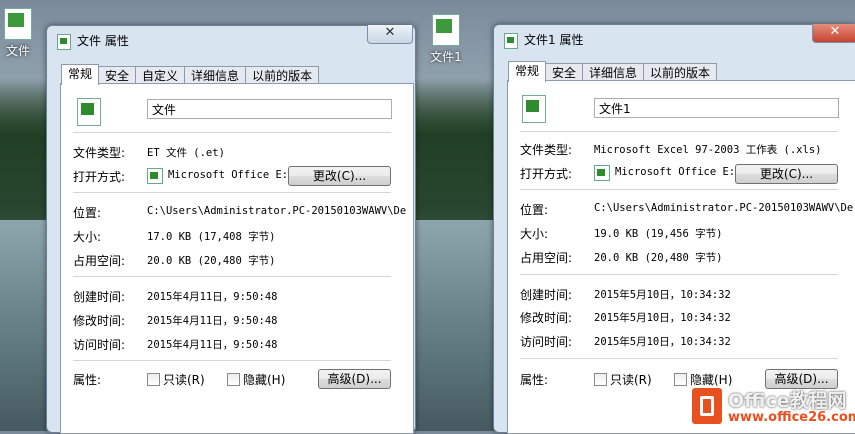 This screenshot has height=434, width=855. I want to click on watermark-url: www.office26.com, so click(791, 417).